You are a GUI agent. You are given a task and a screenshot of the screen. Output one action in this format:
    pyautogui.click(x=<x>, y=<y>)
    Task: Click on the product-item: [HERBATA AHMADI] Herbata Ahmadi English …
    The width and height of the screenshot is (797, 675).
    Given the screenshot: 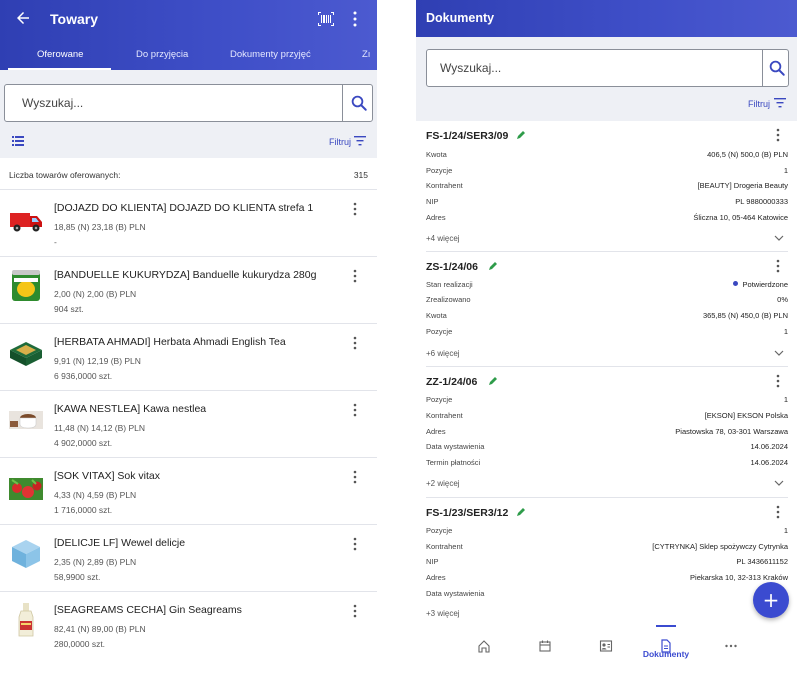 What is the action you would take?
    pyautogui.click(x=188, y=357)
    